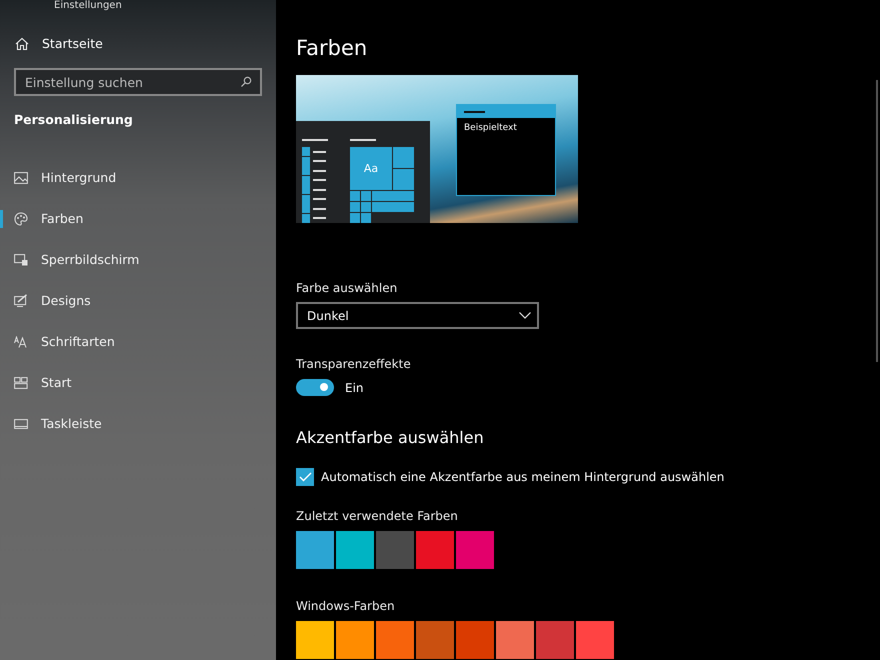 The height and width of the screenshot is (660, 880). Describe the element at coordinates (138, 218) in the screenshot. I see `nav-item: Farben` at that location.